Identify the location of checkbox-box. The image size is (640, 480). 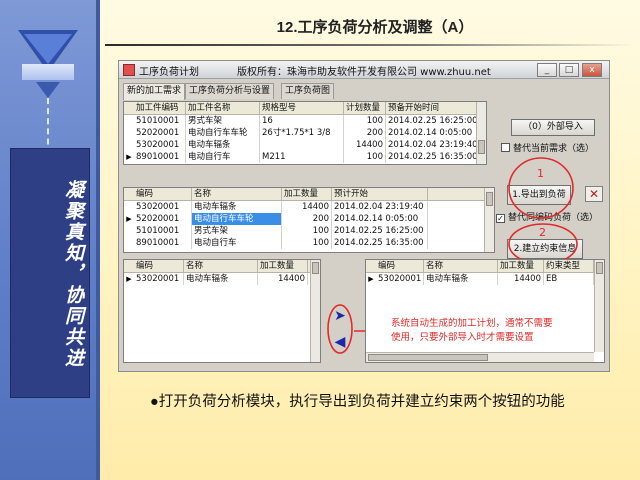
(505, 147).